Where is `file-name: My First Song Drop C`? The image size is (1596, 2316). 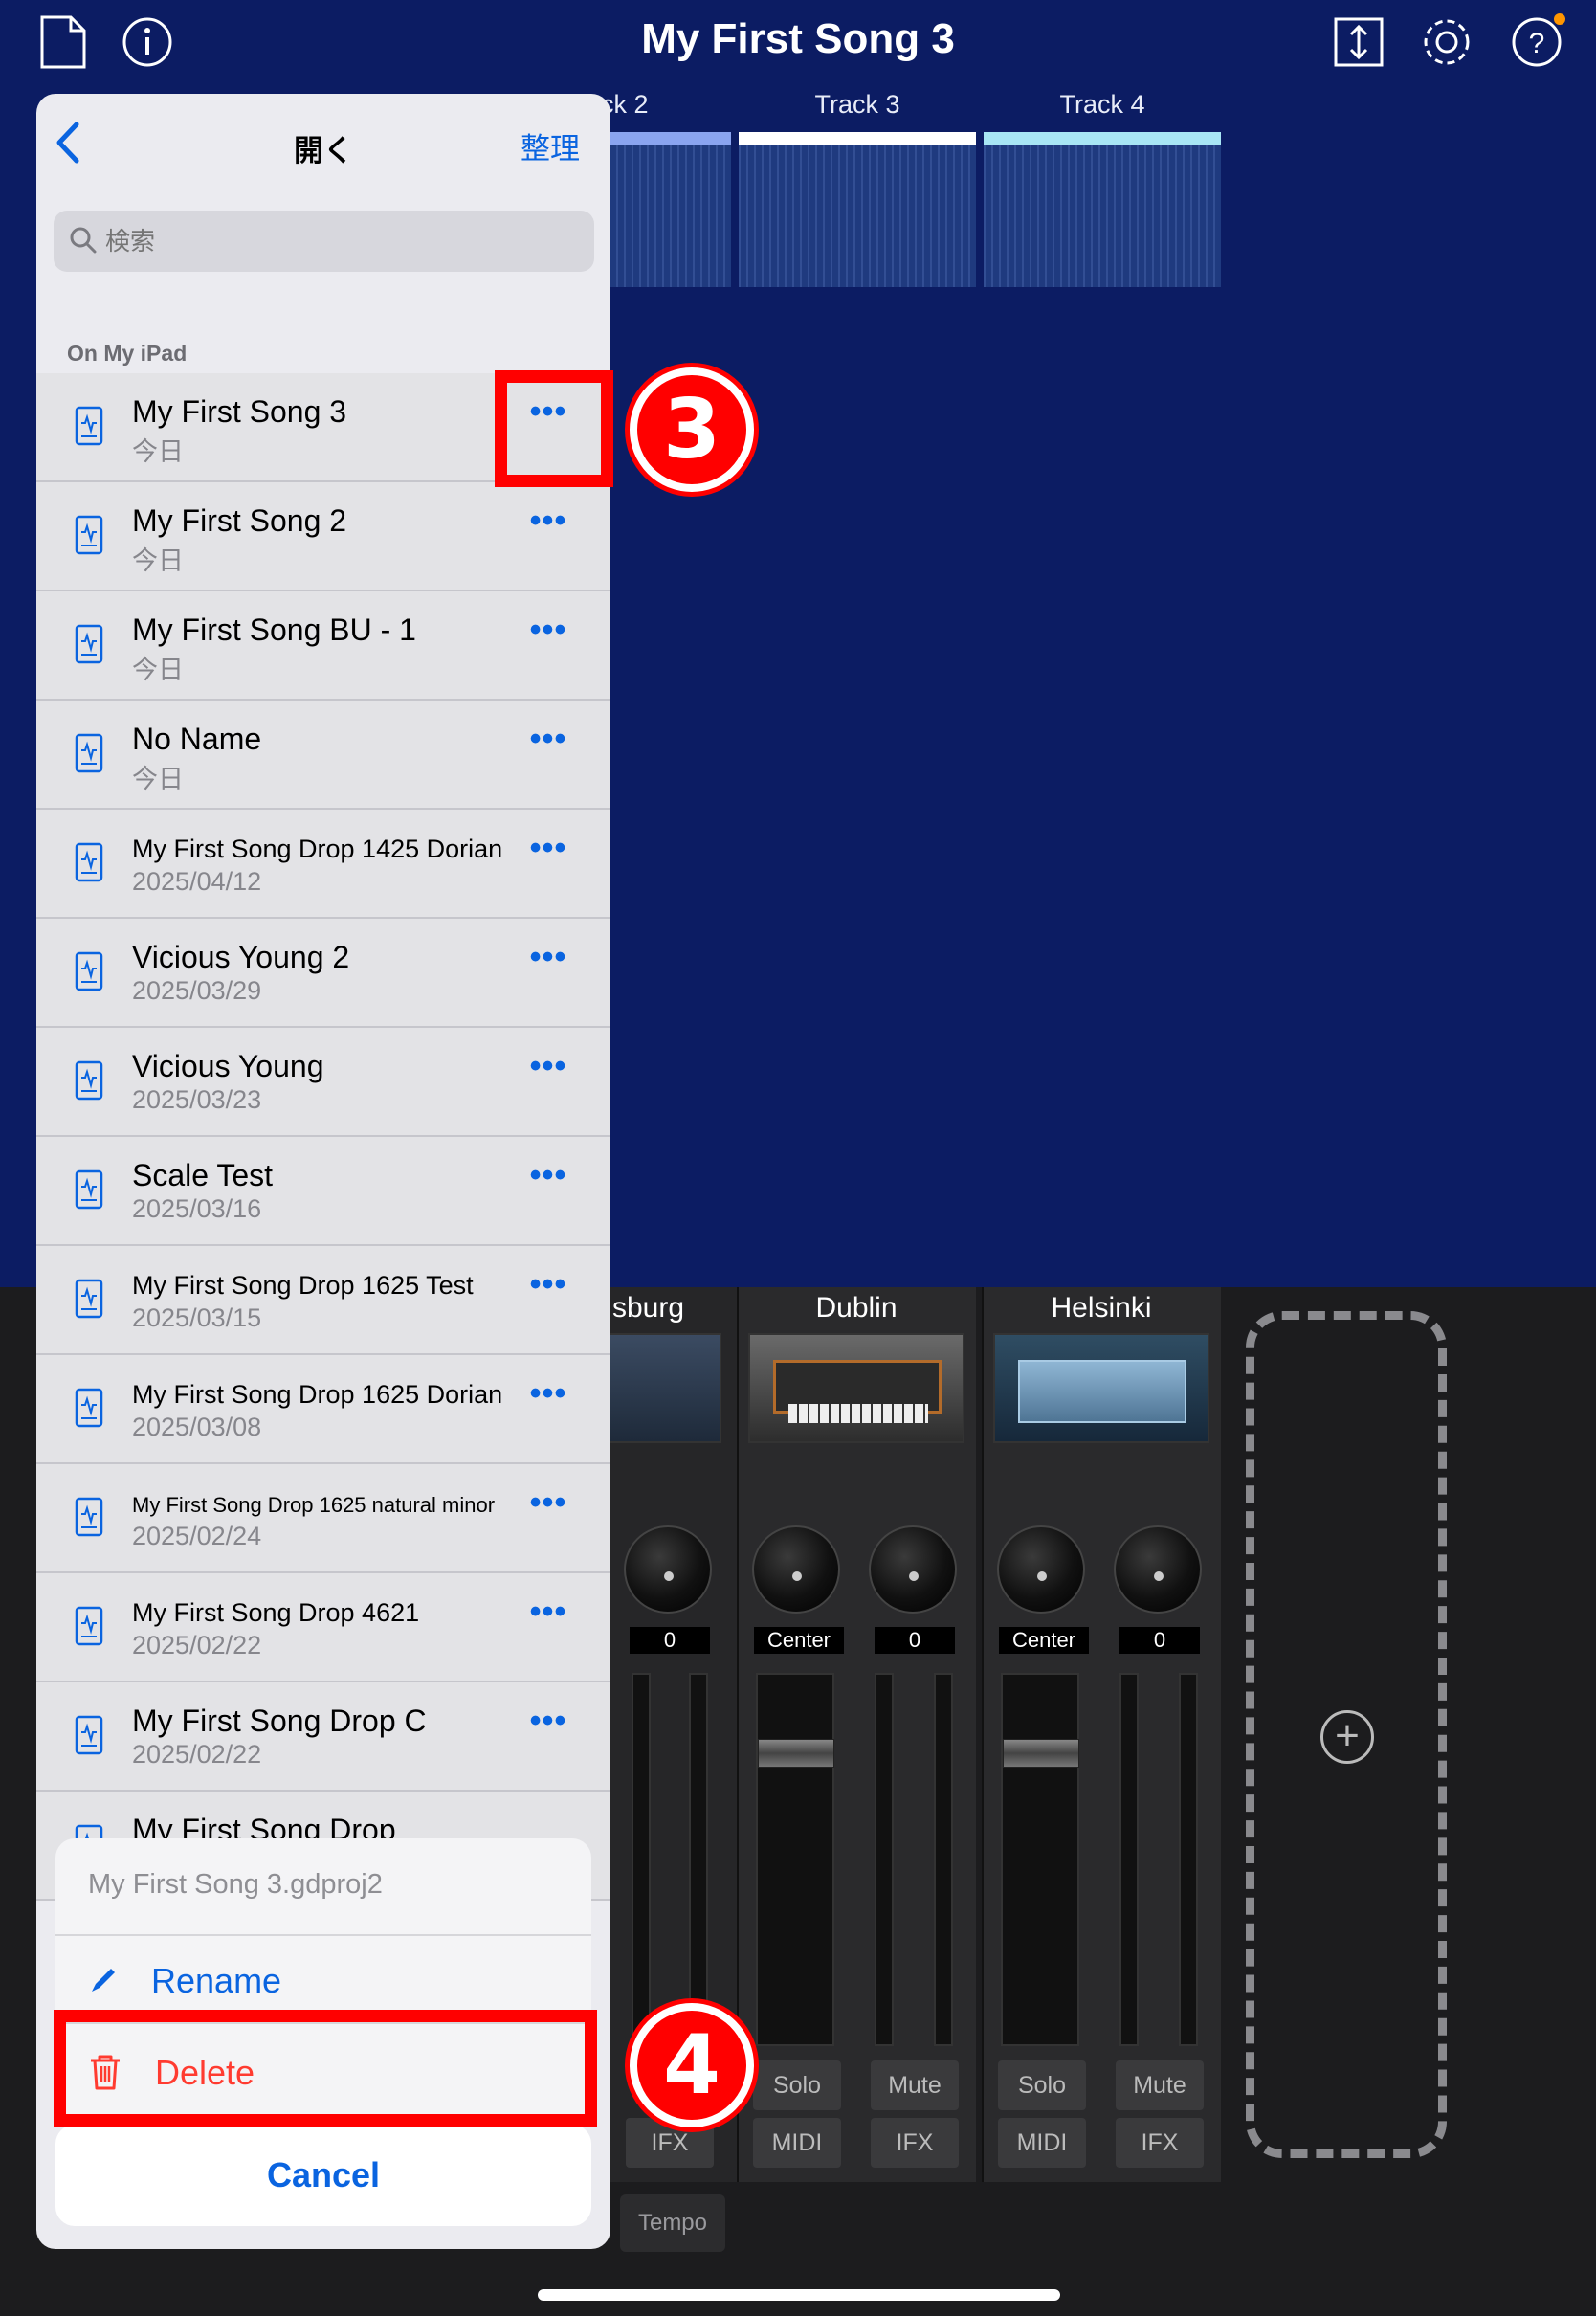
file-name: My First Song Drop C is located at coordinates (279, 1721).